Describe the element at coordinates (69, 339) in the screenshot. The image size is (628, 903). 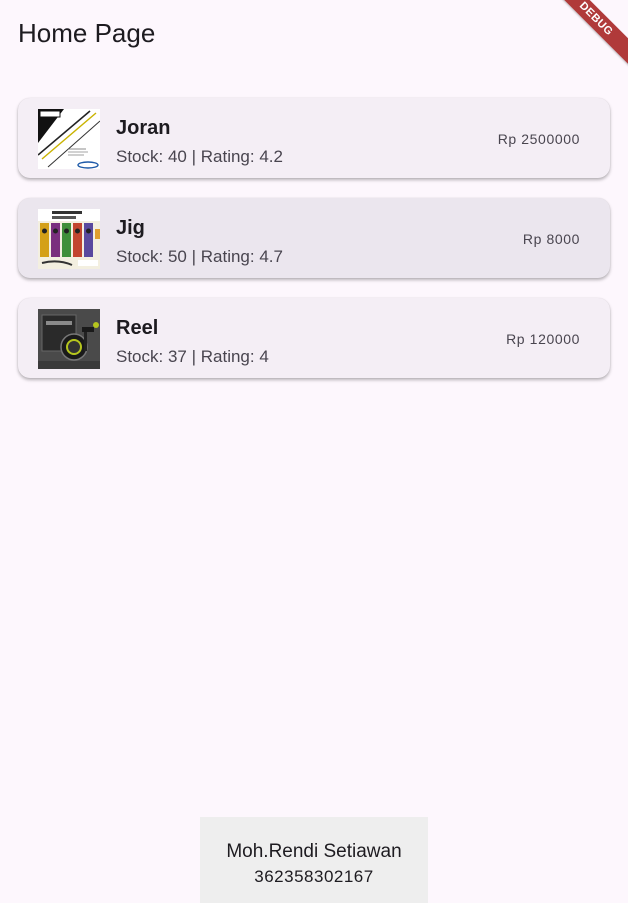
I see `fishing-reel-image` at that location.